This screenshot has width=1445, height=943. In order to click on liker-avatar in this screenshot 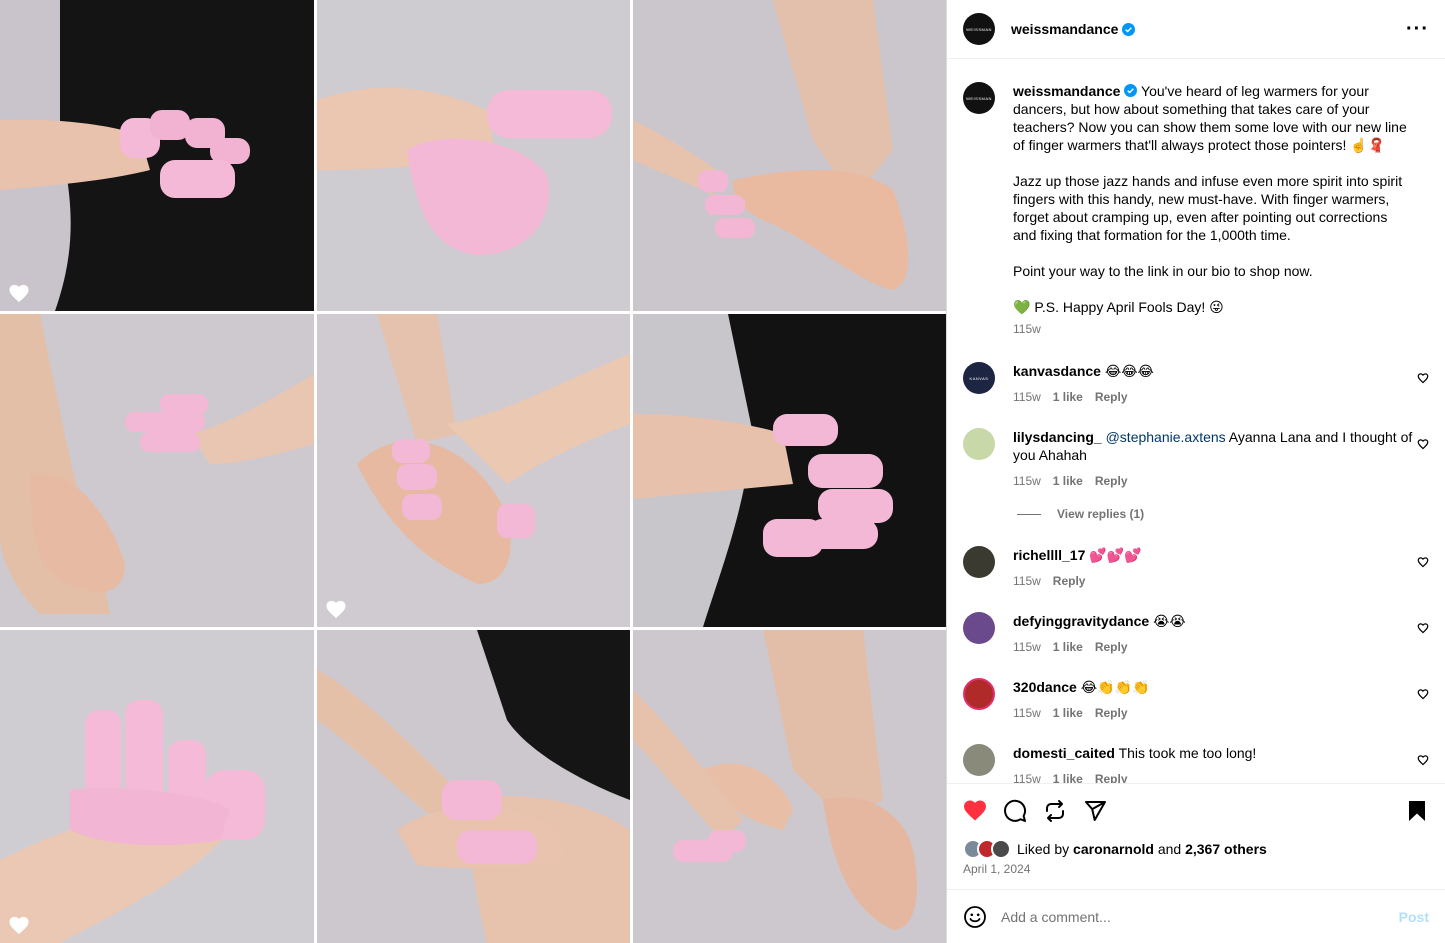, I will do `click(1001, 849)`.